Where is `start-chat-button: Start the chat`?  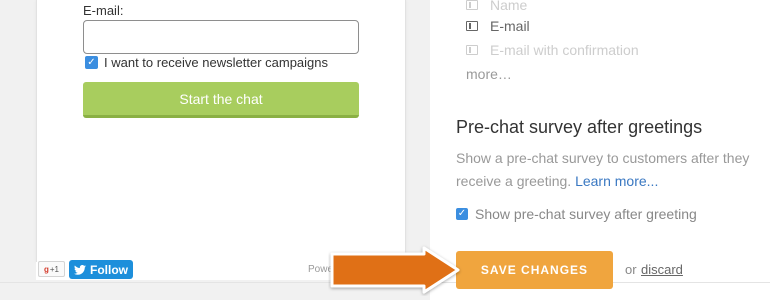
start-chat-button: Start the chat is located at coordinates (221, 100).